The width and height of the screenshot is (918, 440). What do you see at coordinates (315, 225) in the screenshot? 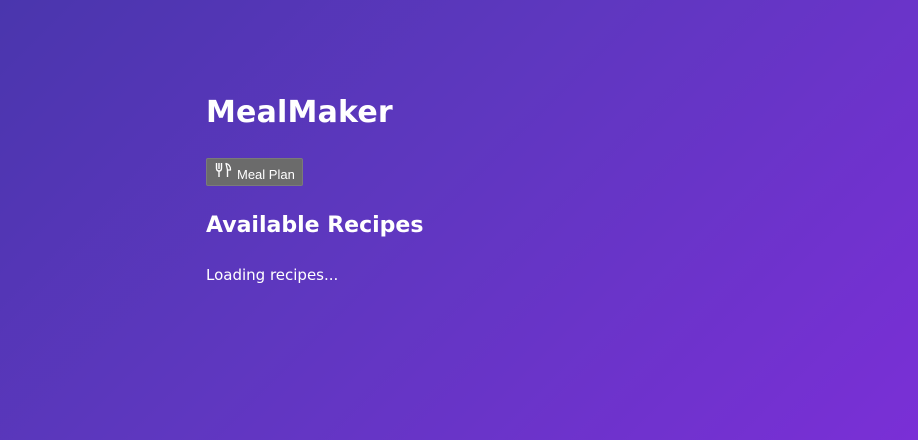
I see `recipes-heading: Available Recipes` at bounding box center [315, 225].